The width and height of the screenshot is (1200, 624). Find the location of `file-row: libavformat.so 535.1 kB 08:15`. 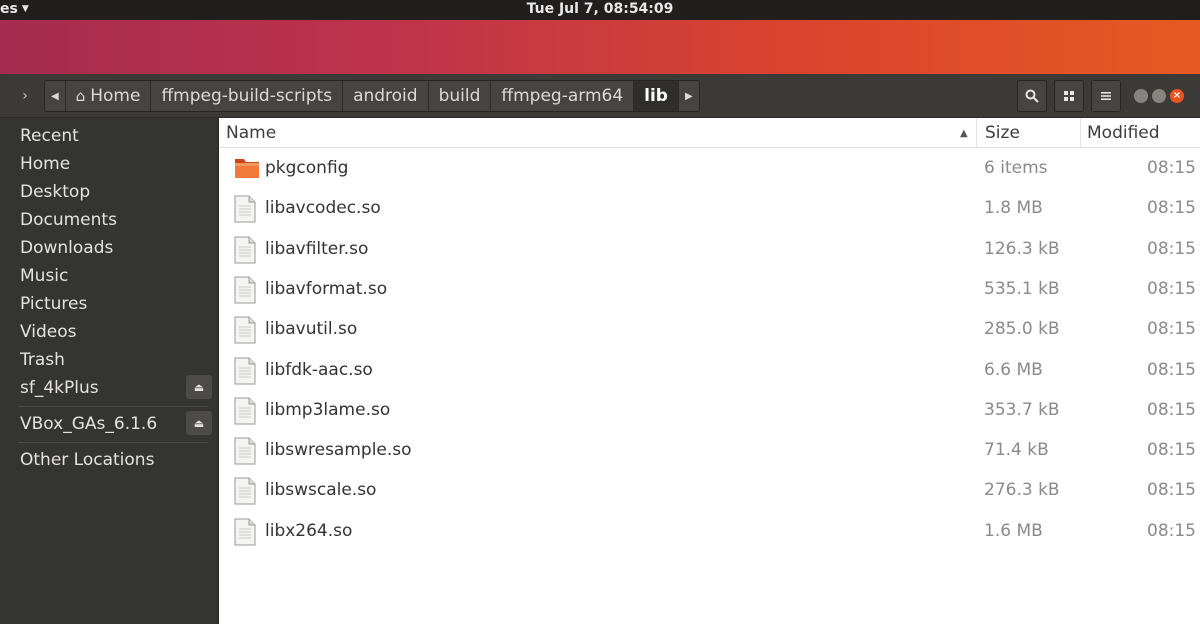

file-row: libavformat.so 535.1 kB 08:15 is located at coordinates (710, 289).